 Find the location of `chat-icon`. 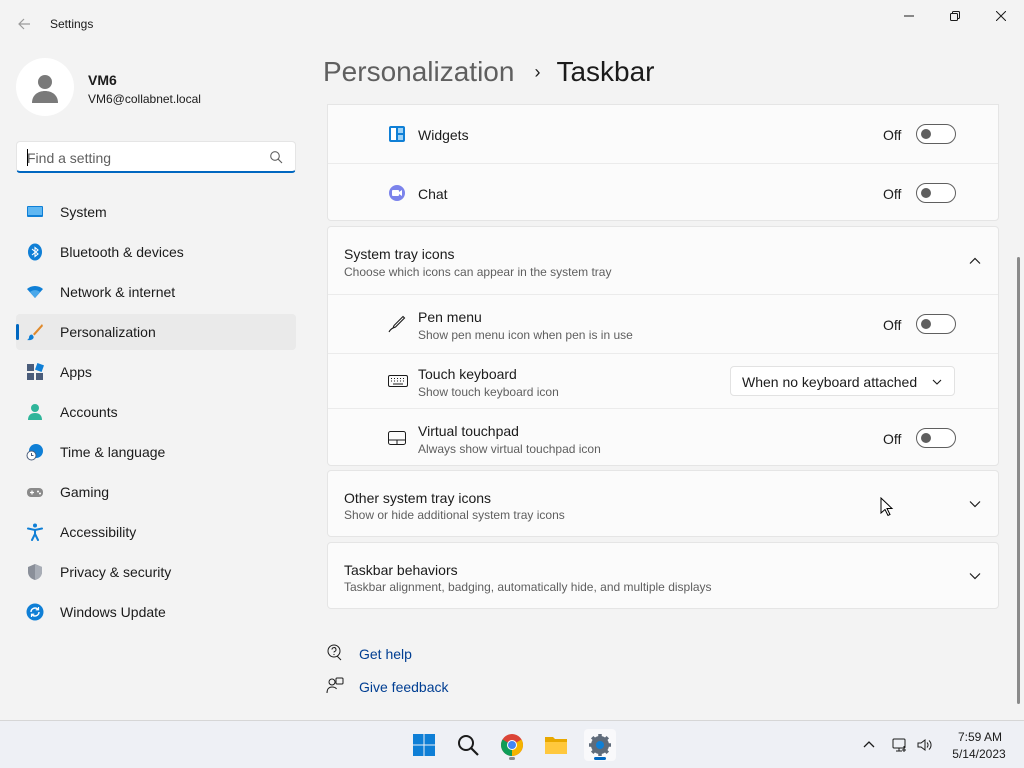

chat-icon is located at coordinates (397, 193).